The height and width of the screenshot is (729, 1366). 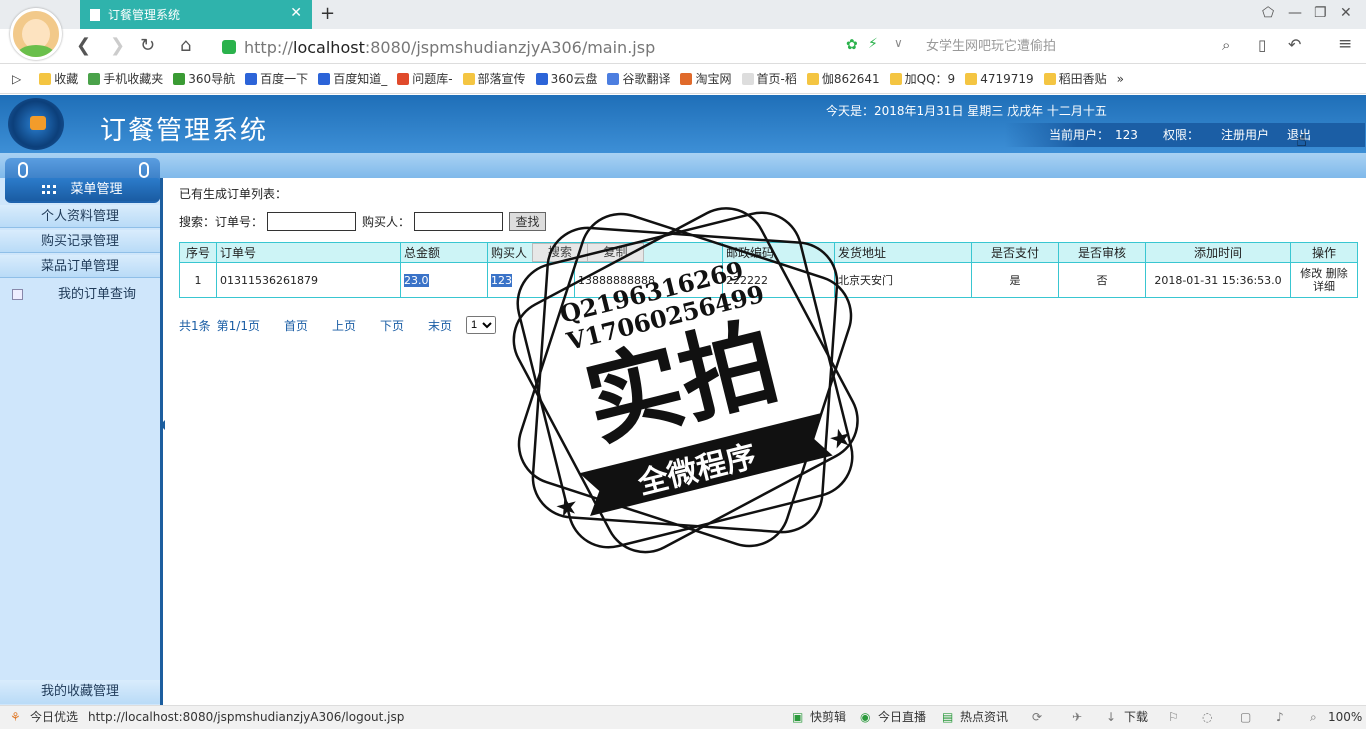 What do you see at coordinates (1077, 47) in the screenshot?
I see `search-input: 女学生网吧玩它遭偷拍` at bounding box center [1077, 47].